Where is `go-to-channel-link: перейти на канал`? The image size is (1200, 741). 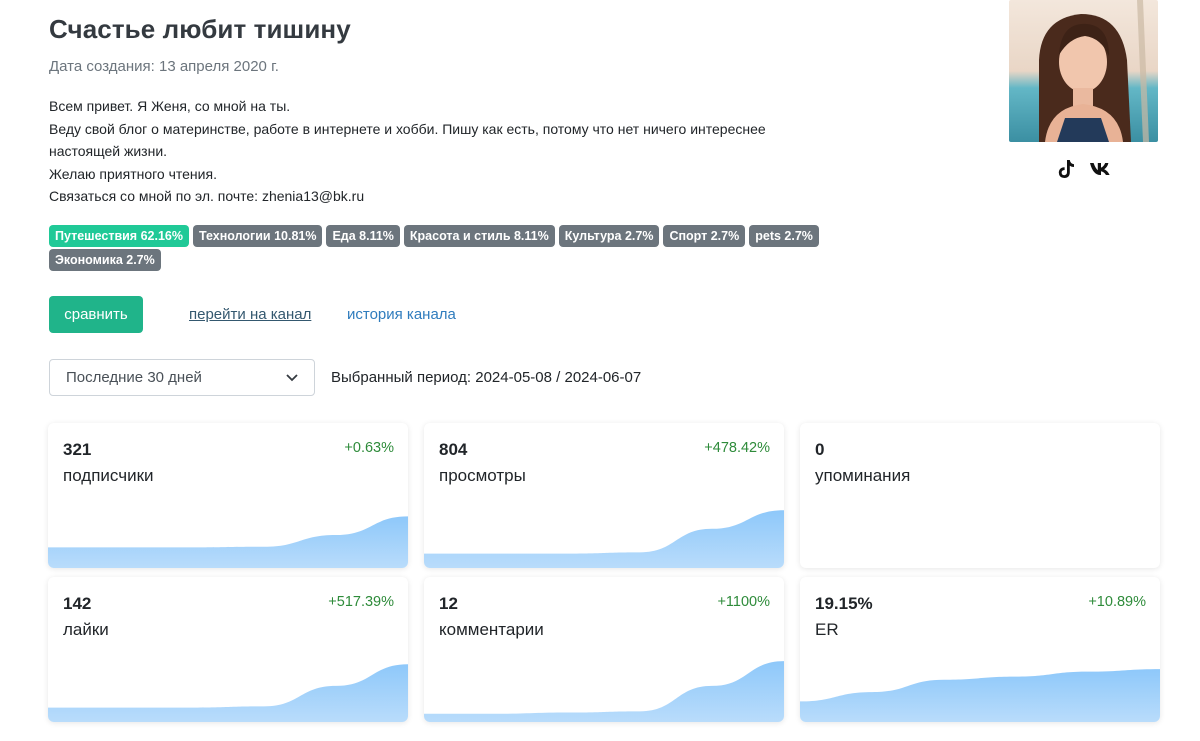 go-to-channel-link: перейти на канал is located at coordinates (250, 314).